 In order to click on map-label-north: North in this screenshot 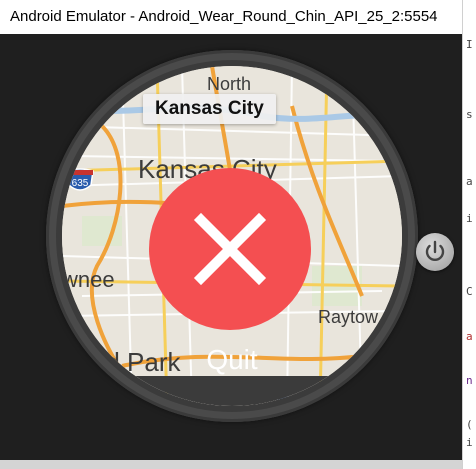, I will do `click(229, 84)`.